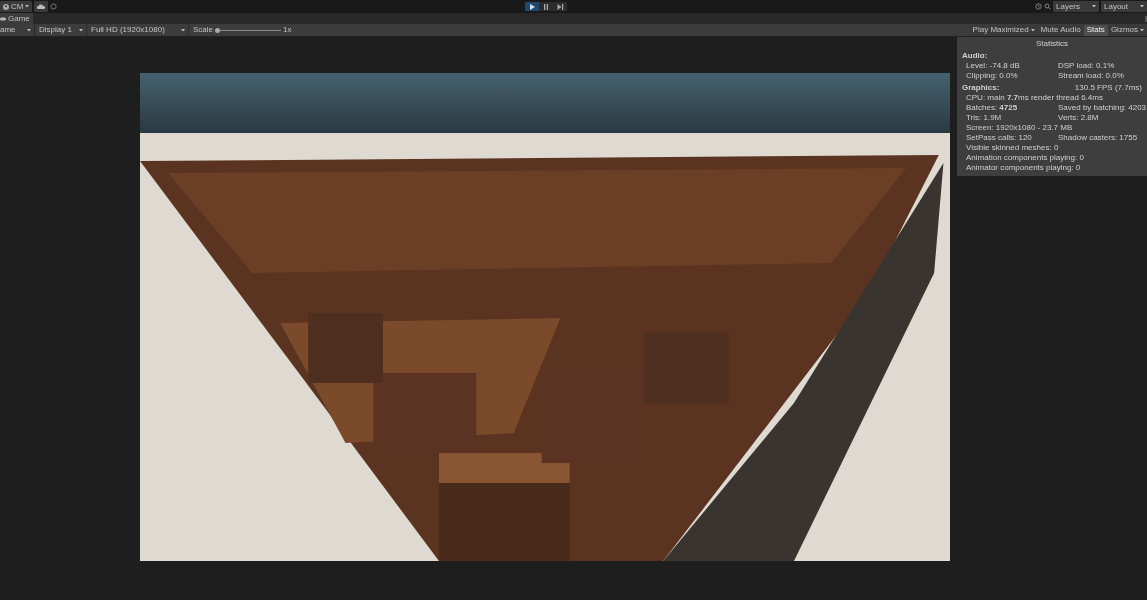 The height and width of the screenshot is (600, 1147). Describe the element at coordinates (975, 56) in the screenshot. I see `section-heading: Audio:` at that location.